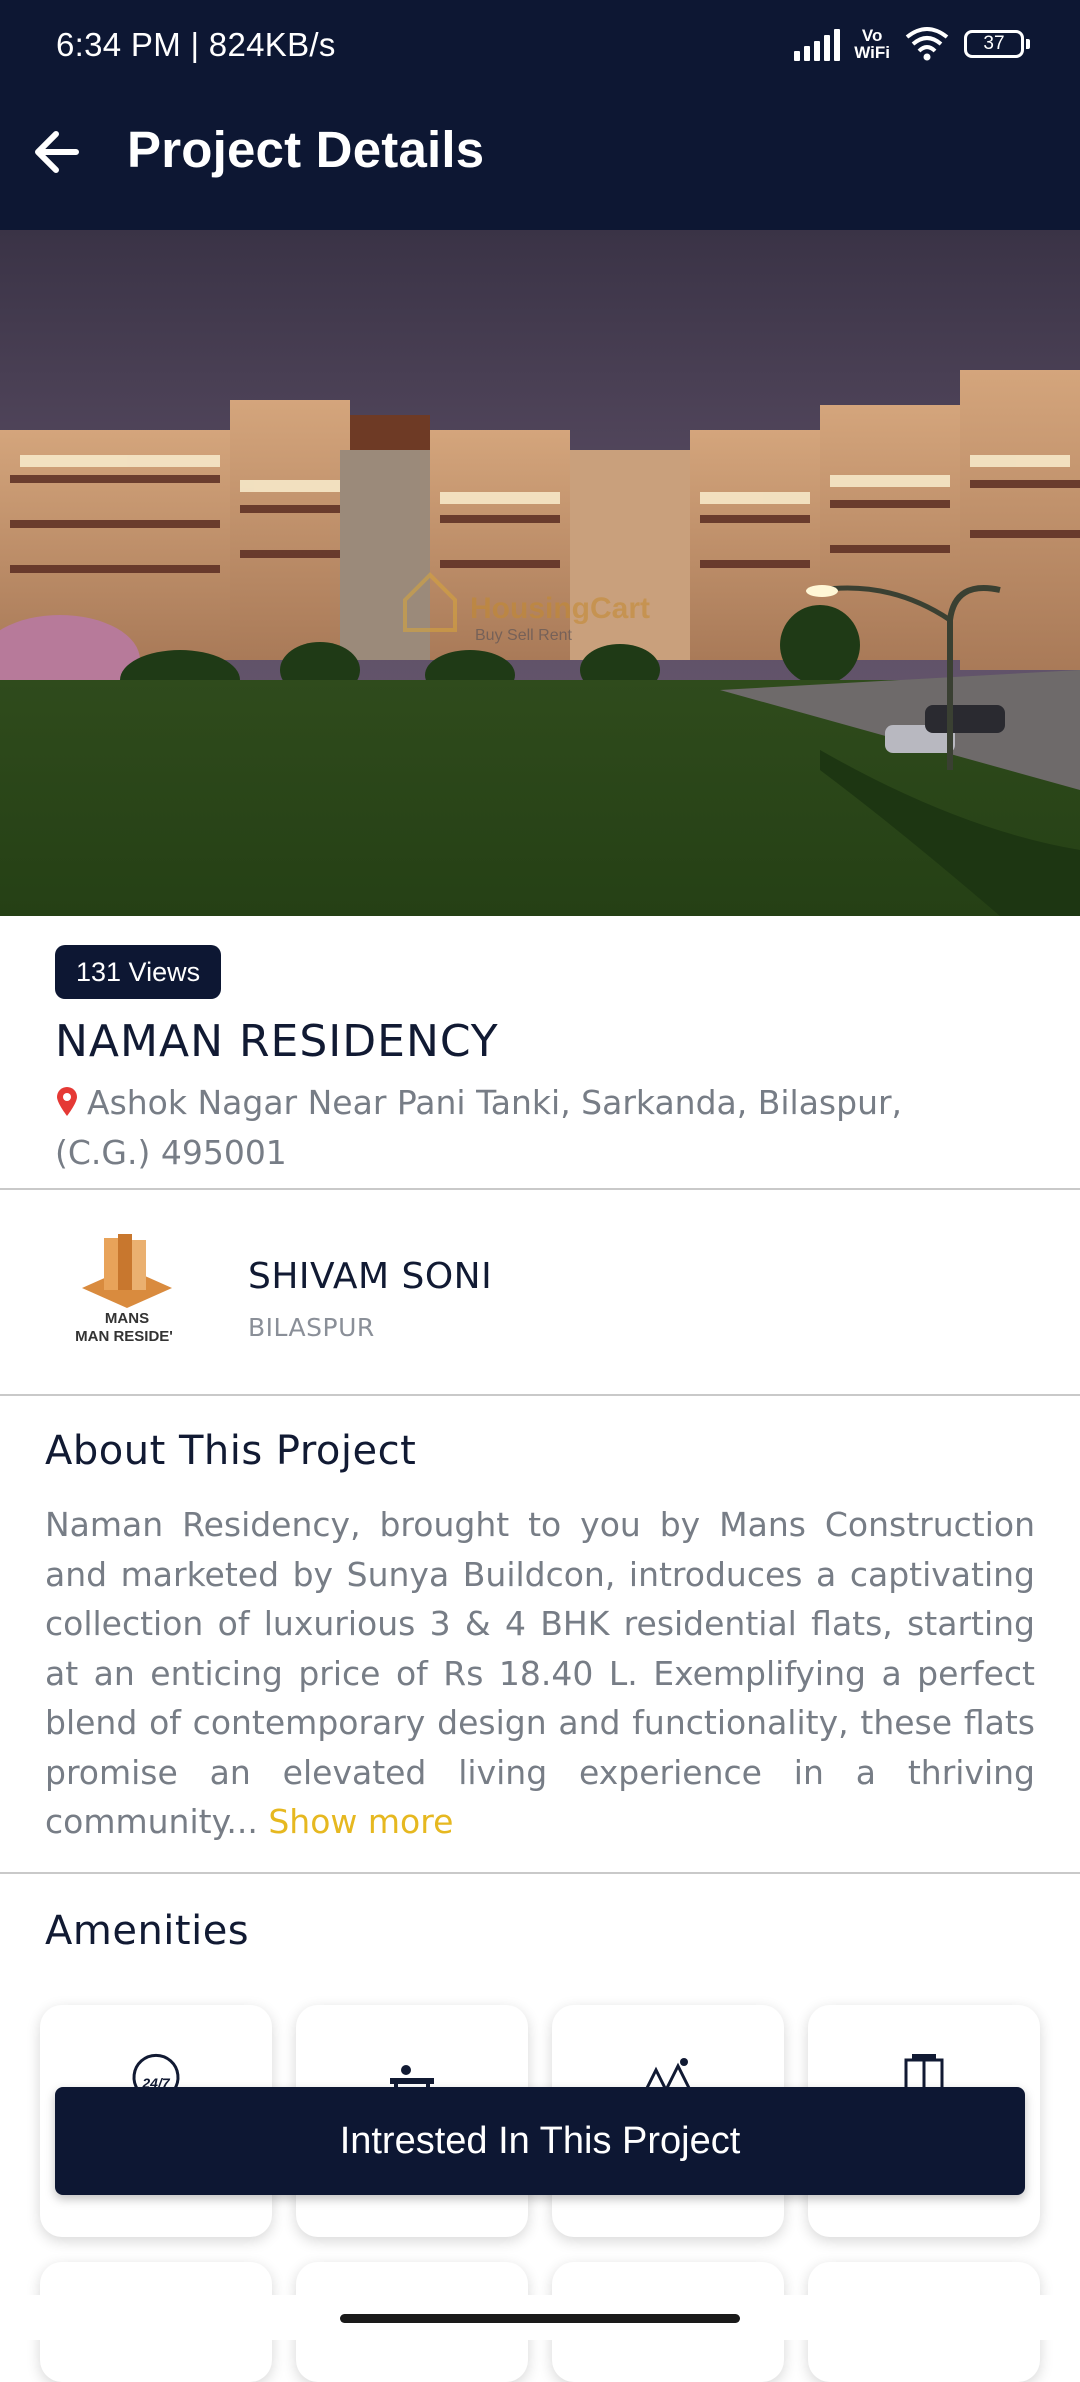 The width and height of the screenshot is (1080, 2382). I want to click on builder-logo-text-2: MAN RESIDE', so click(124, 1336).